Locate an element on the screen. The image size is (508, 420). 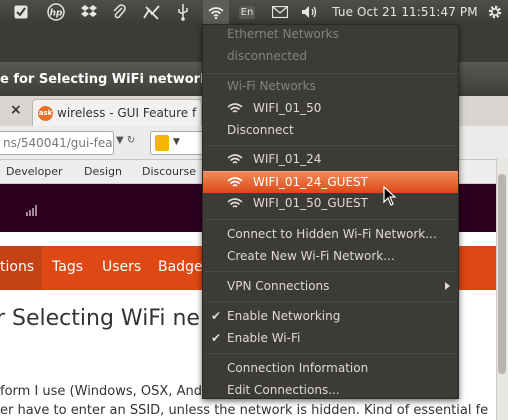
bookmark-discourse: Discourse is located at coordinates (169, 171).